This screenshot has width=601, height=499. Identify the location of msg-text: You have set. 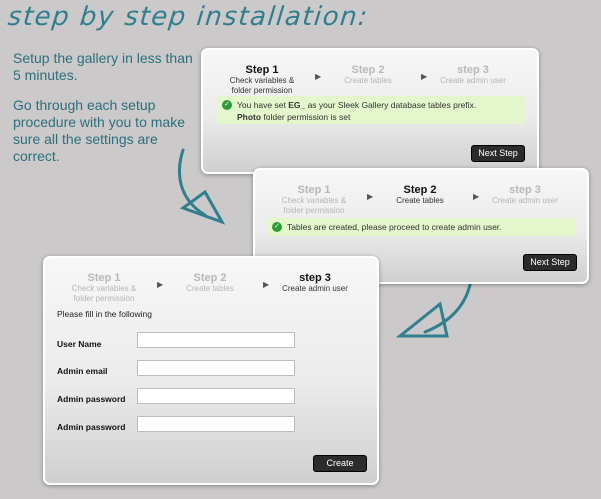
(263, 105).